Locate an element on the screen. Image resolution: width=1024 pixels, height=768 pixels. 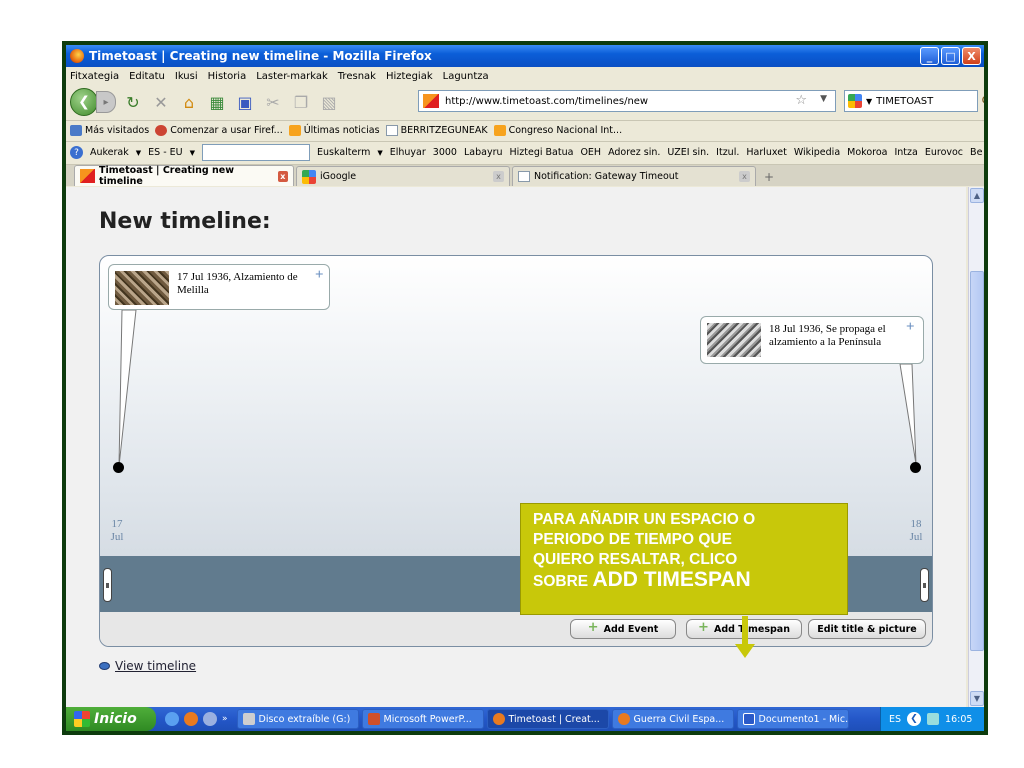
tab-igoogle: iGoogle x is located at coordinates (403, 176).